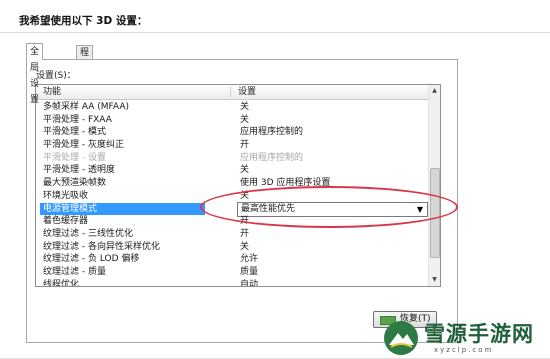  I want to click on row-feature-label: 电源管理模式, so click(122, 209).